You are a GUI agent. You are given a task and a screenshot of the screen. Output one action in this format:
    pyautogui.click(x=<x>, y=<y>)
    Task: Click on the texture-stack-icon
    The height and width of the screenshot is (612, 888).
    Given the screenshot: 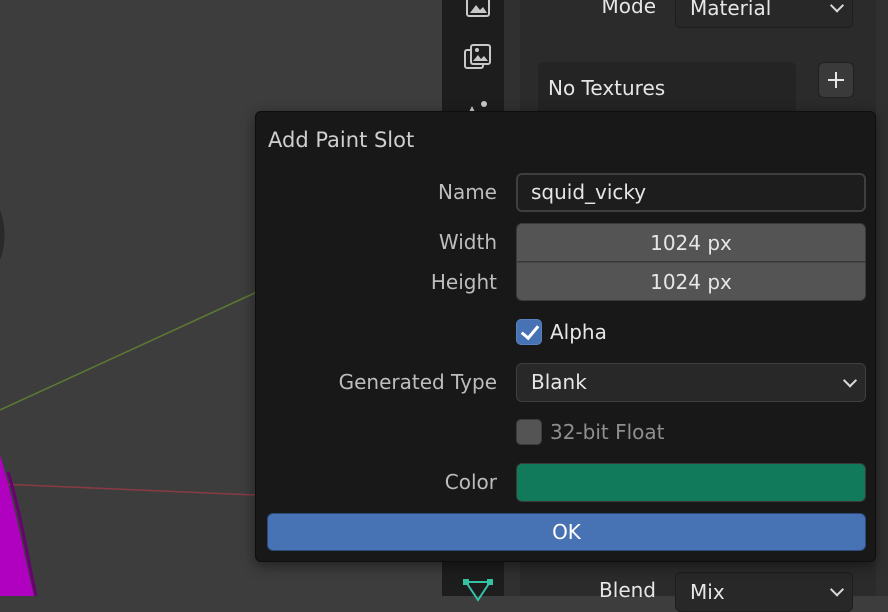 What is the action you would take?
    pyautogui.click(x=478, y=58)
    